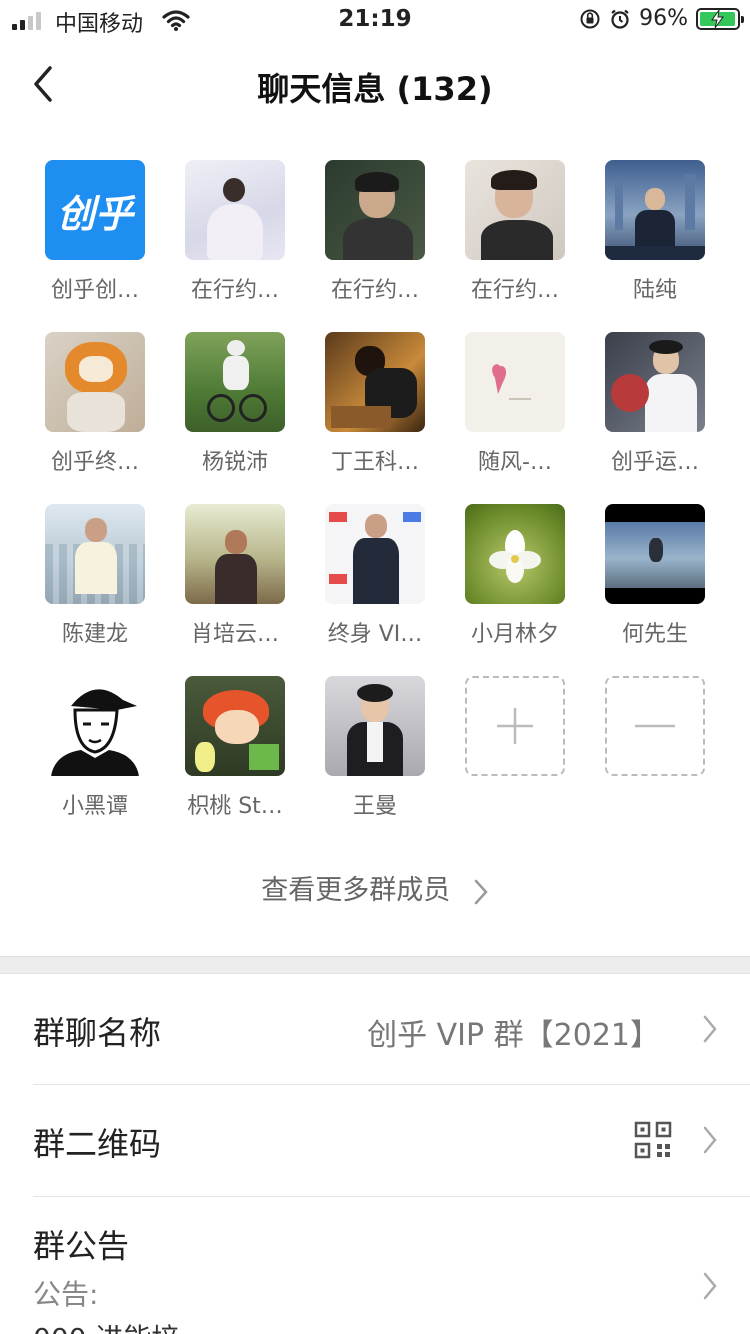  I want to click on member-name: 杨锐沛, so click(234, 462).